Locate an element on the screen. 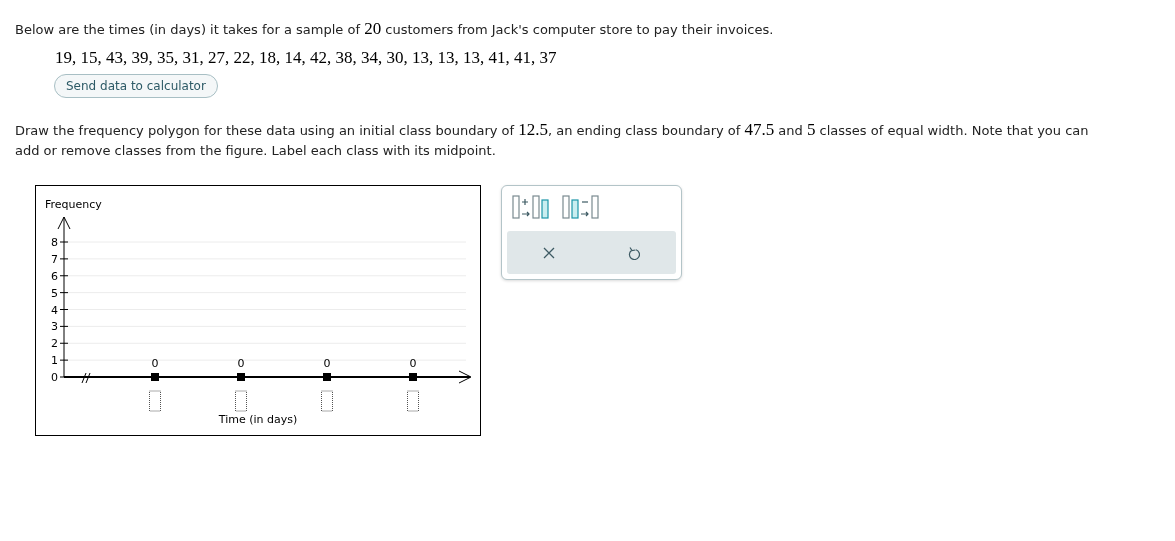  y-tick-label: 8 is located at coordinates (54, 242).